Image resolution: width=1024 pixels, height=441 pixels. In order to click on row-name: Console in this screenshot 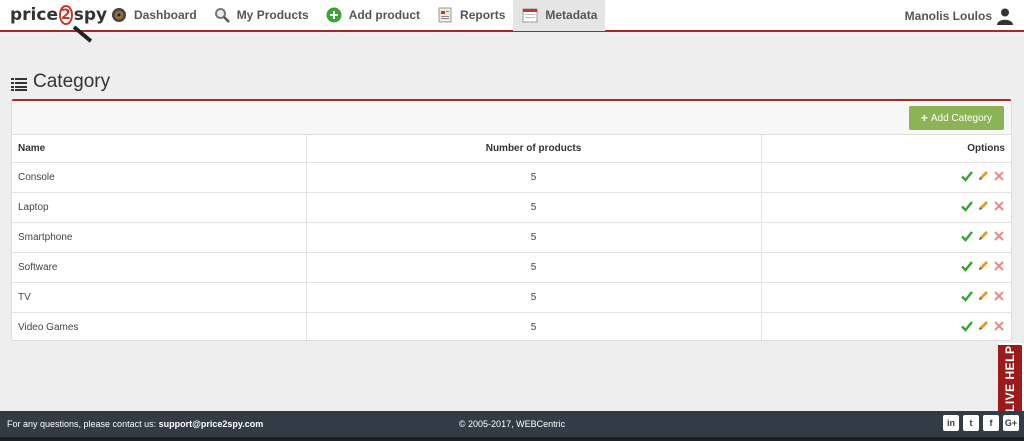, I will do `click(159, 176)`.